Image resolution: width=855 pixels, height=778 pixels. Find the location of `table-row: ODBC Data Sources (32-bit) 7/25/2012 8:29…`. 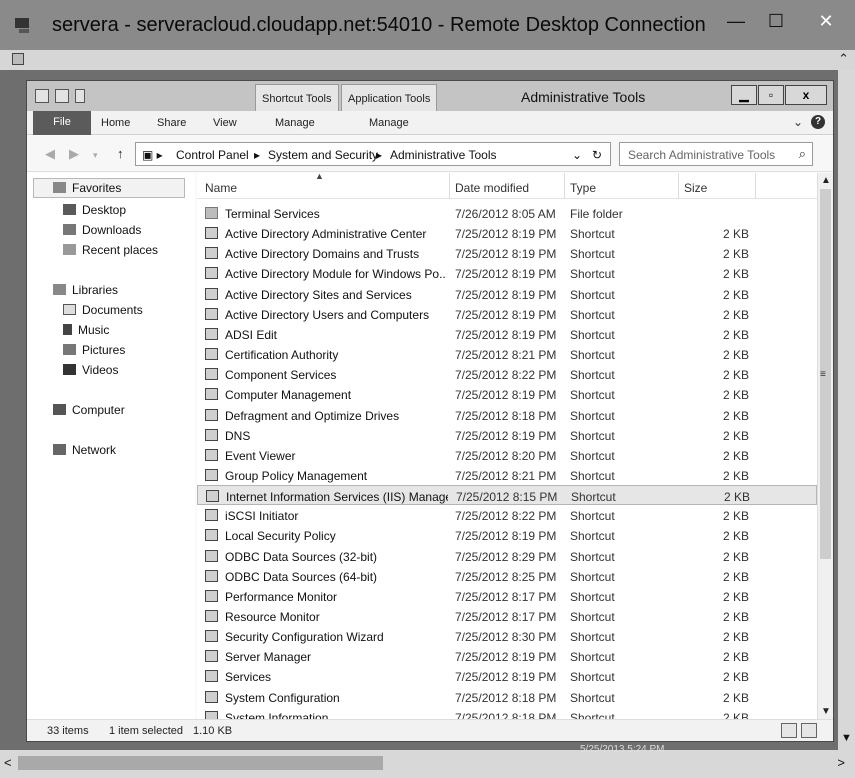

table-row: ODBC Data Sources (32-bit) 7/25/2012 8:29… is located at coordinates (507, 556).